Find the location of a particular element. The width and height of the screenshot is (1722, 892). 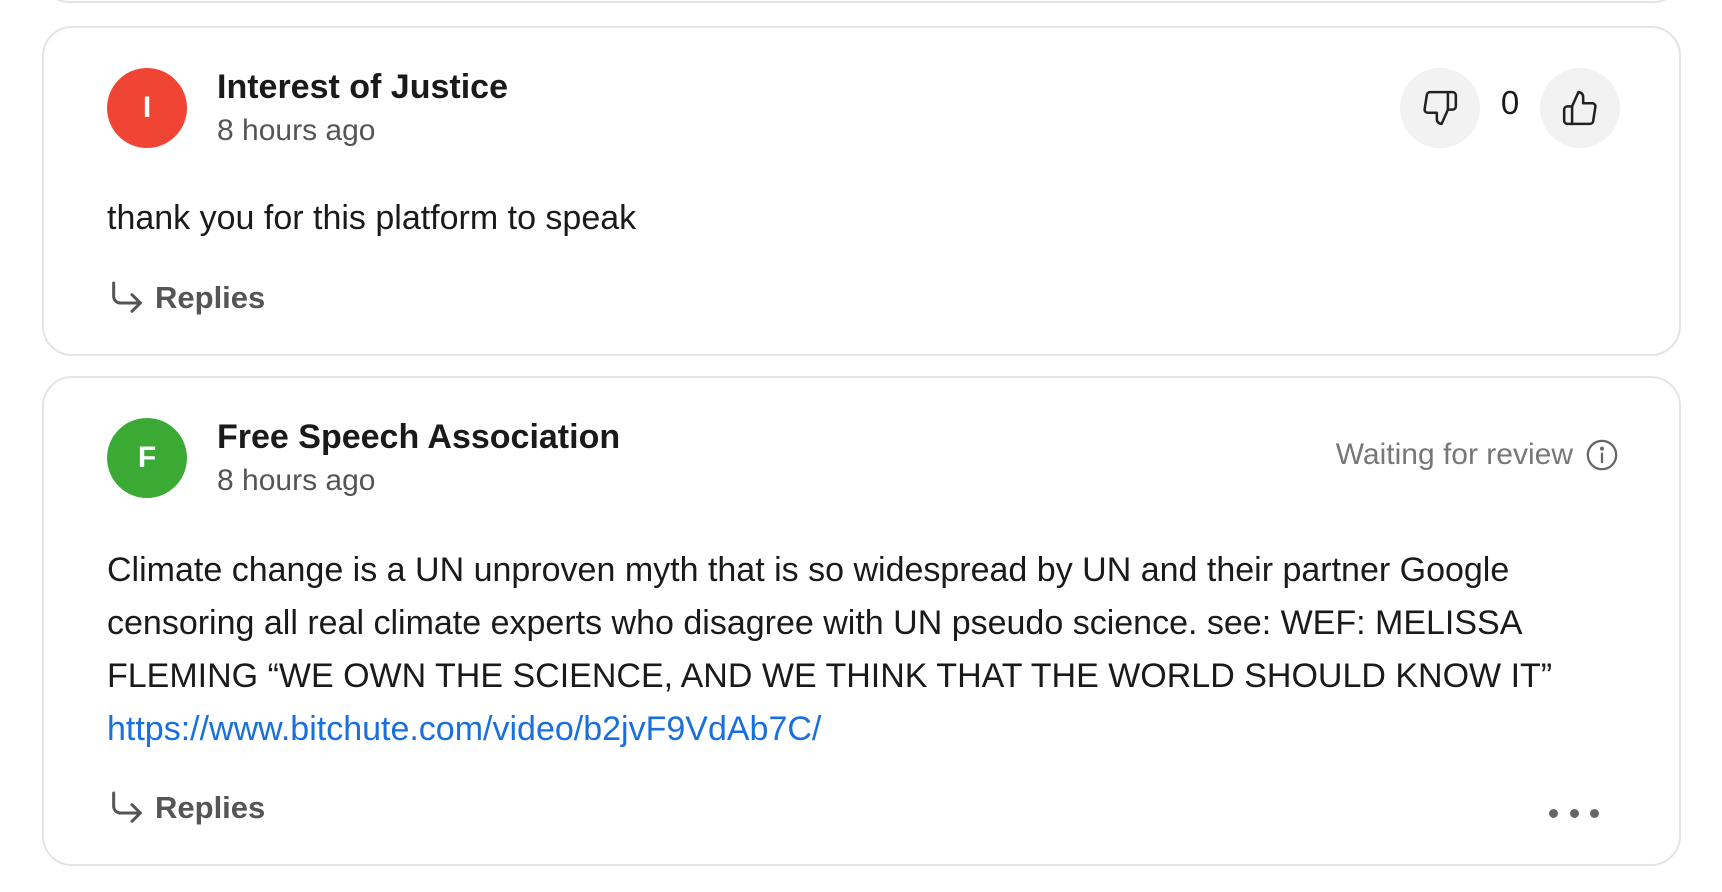

avatar: I is located at coordinates (147, 108).